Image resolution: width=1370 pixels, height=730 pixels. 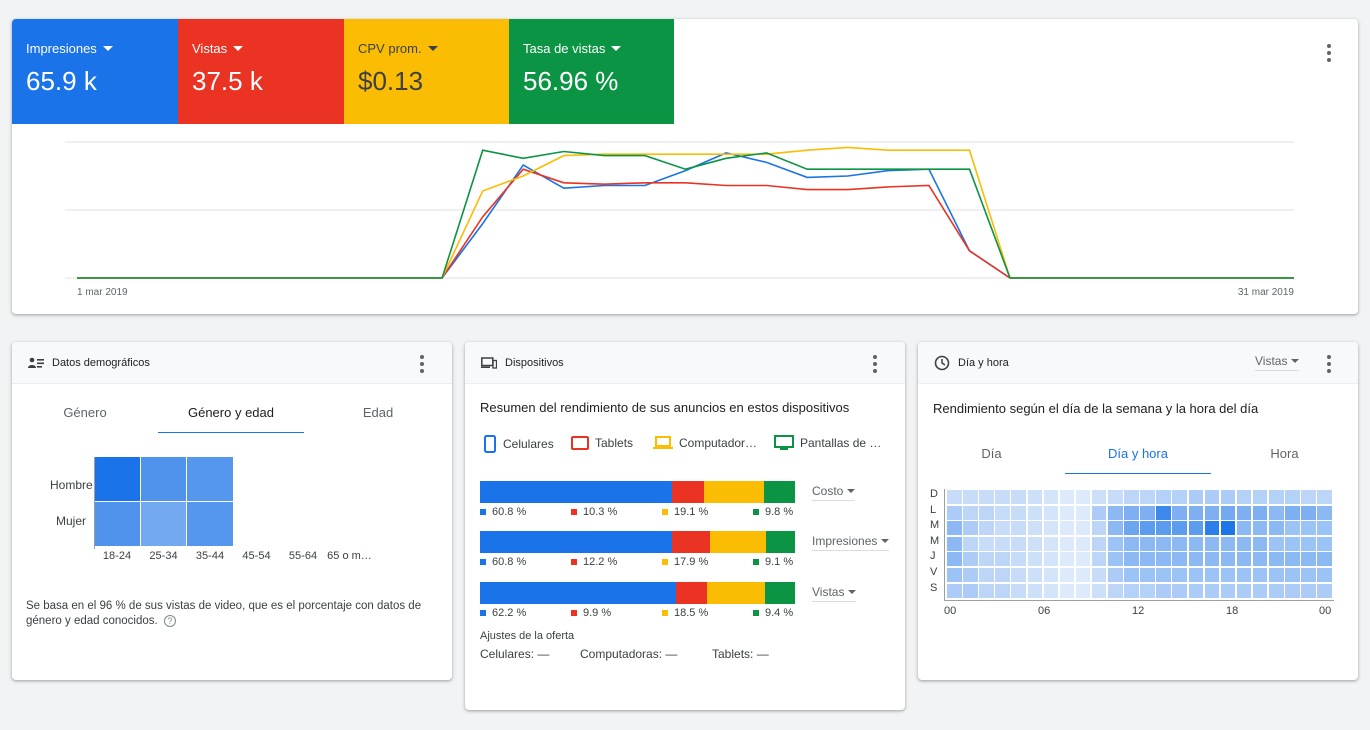 What do you see at coordinates (378, 419) in the screenshot?
I see `tab-age: Edad` at bounding box center [378, 419].